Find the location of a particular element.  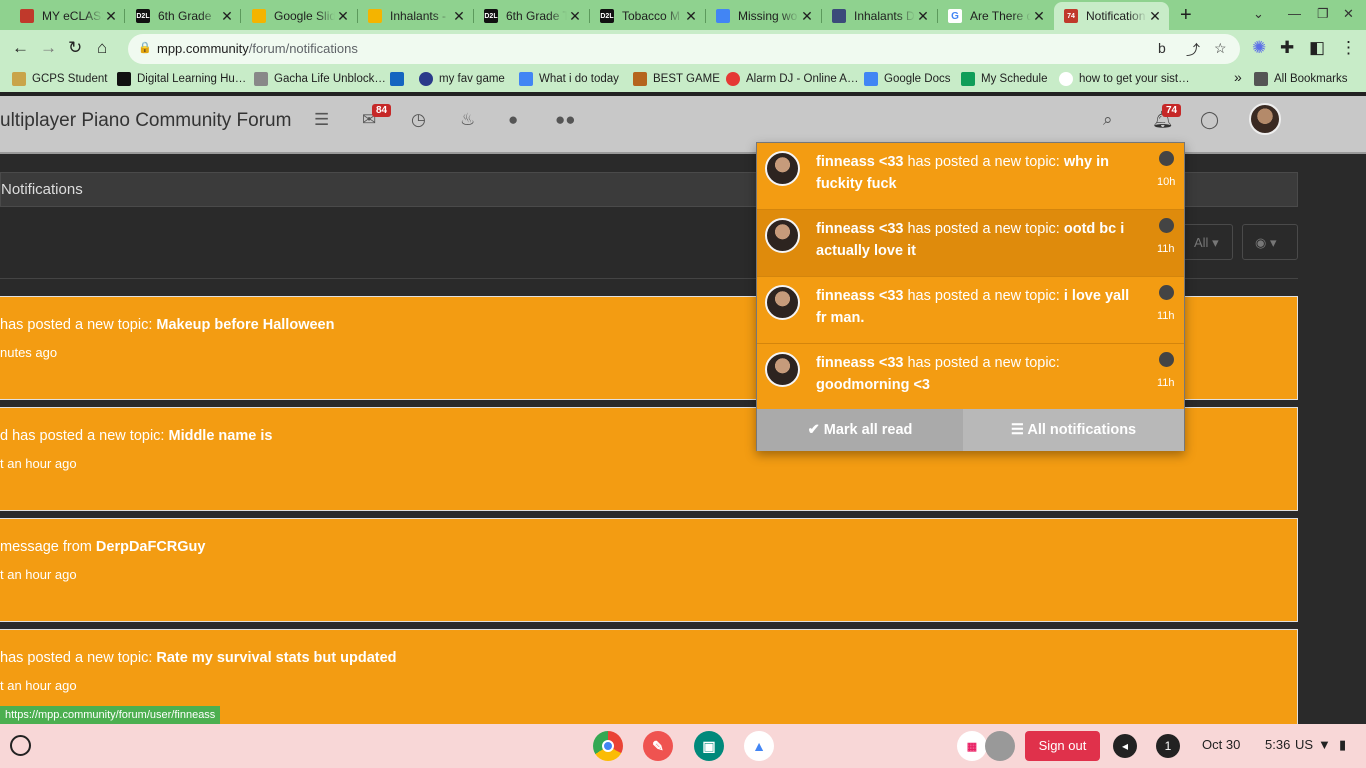

forum-brand: ultiplayer Piano Community Forum is located at coordinates (145, 121).